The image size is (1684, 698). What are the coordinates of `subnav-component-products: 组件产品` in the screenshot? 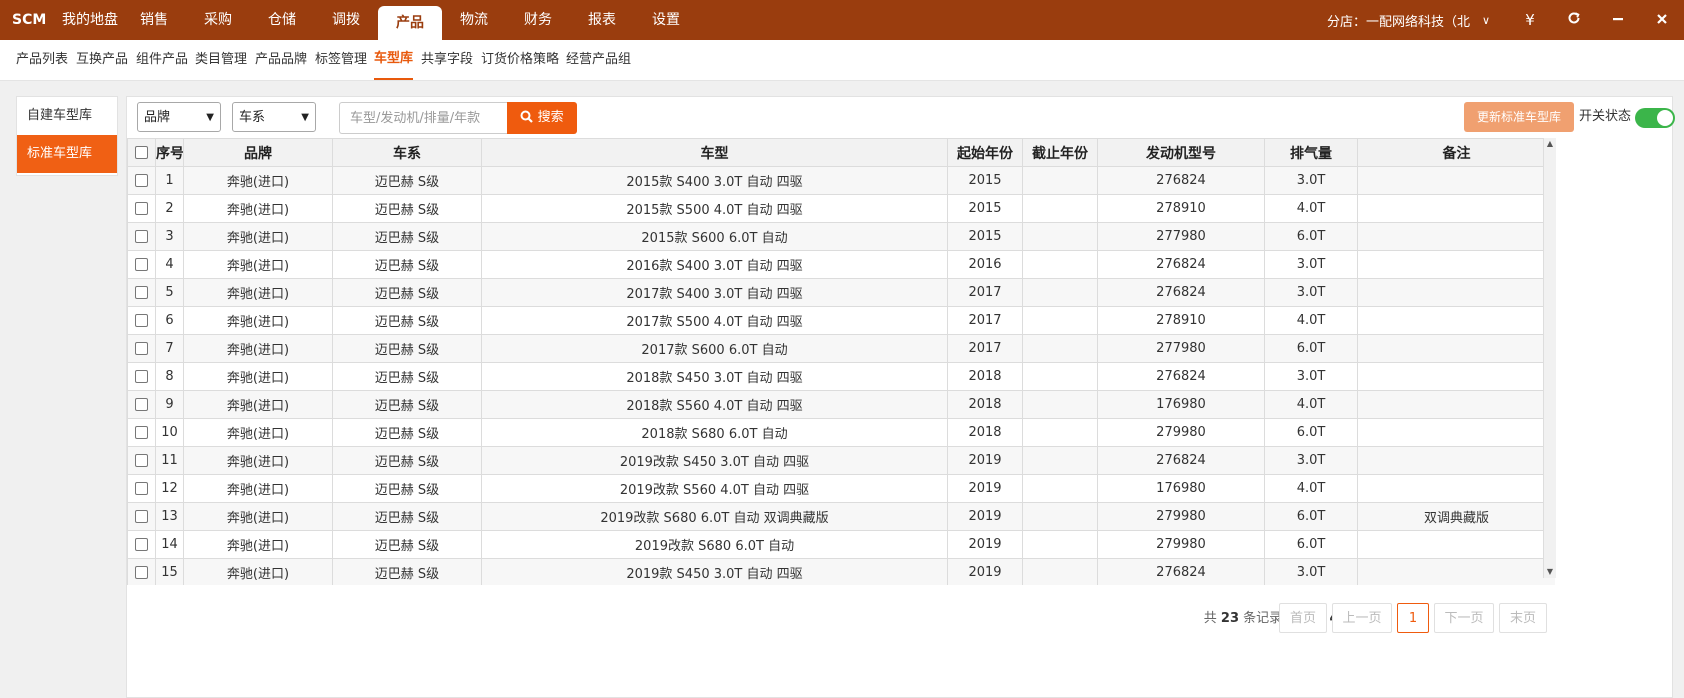 It's located at (162, 60).